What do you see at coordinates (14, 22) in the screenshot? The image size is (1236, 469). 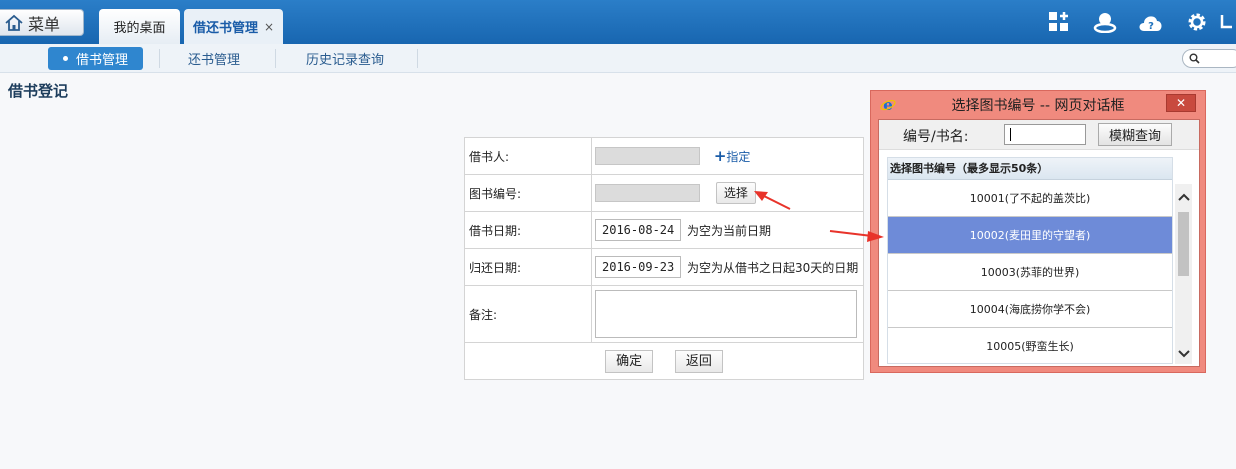 I see `home-icon` at bounding box center [14, 22].